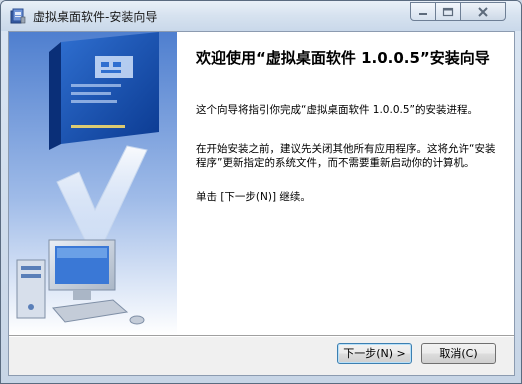 This screenshot has height=384, width=522. Describe the element at coordinates (104, 91) in the screenshot. I see `software-box` at that location.